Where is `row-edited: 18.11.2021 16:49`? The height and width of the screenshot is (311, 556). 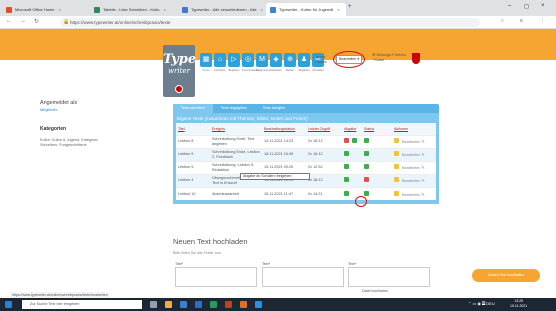
row-edited: 18.11.2021 16:49 is located at coordinates (284, 154).